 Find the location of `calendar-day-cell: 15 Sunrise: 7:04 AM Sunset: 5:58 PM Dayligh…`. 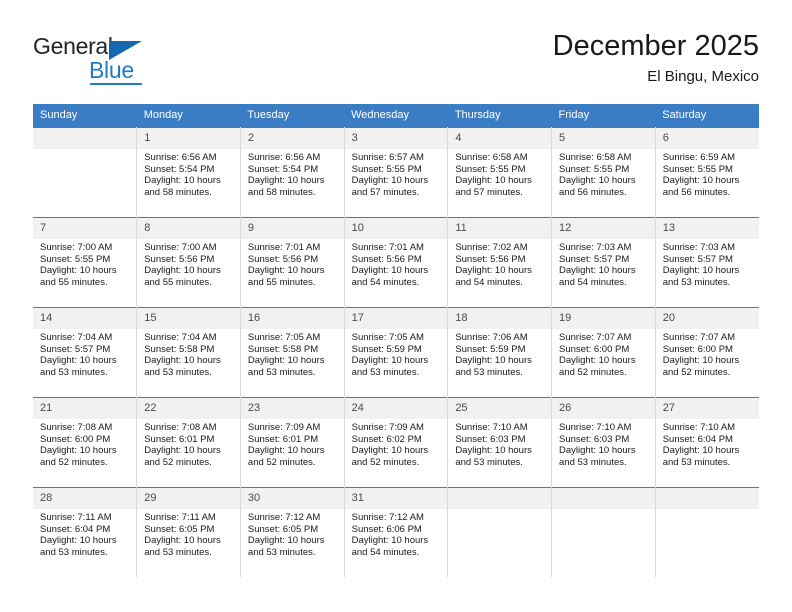

calendar-day-cell: 15 Sunrise: 7:04 AM Sunset: 5:58 PM Dayligh… is located at coordinates (188, 352).